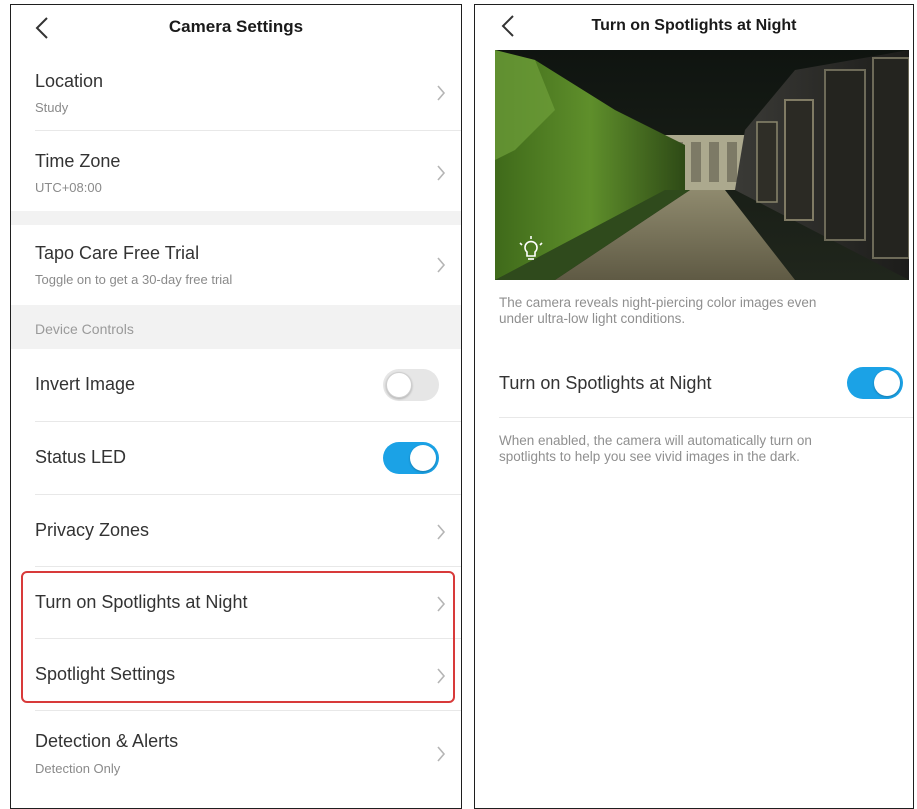 This screenshot has width=917, height=809. I want to click on location-value: Study, so click(52, 107).